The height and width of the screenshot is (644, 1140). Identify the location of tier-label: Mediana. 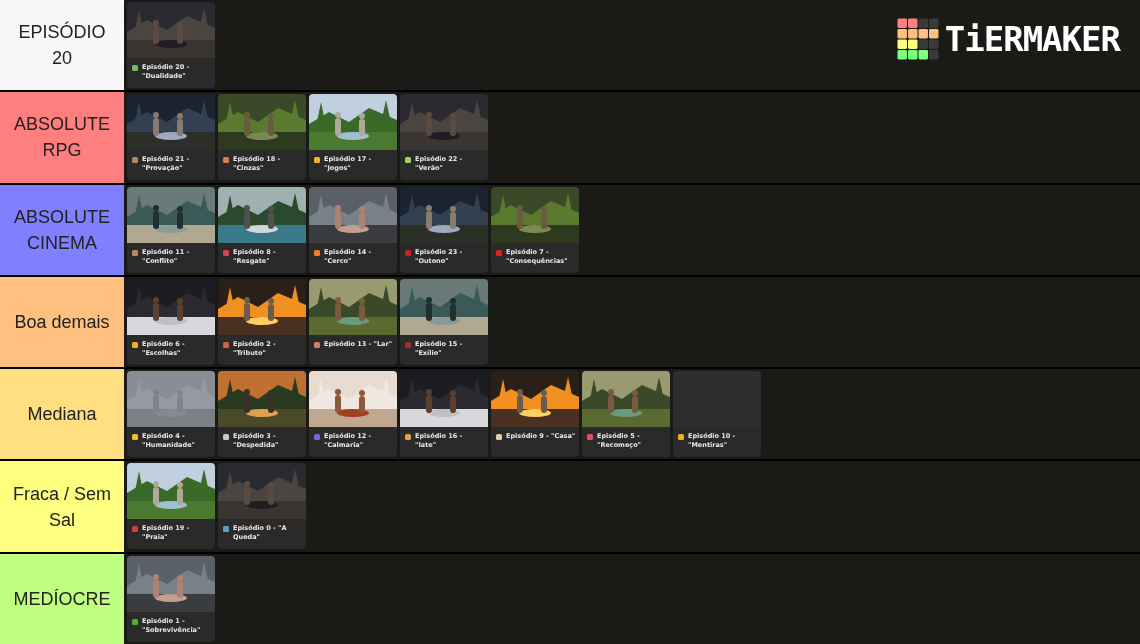
(62, 414).